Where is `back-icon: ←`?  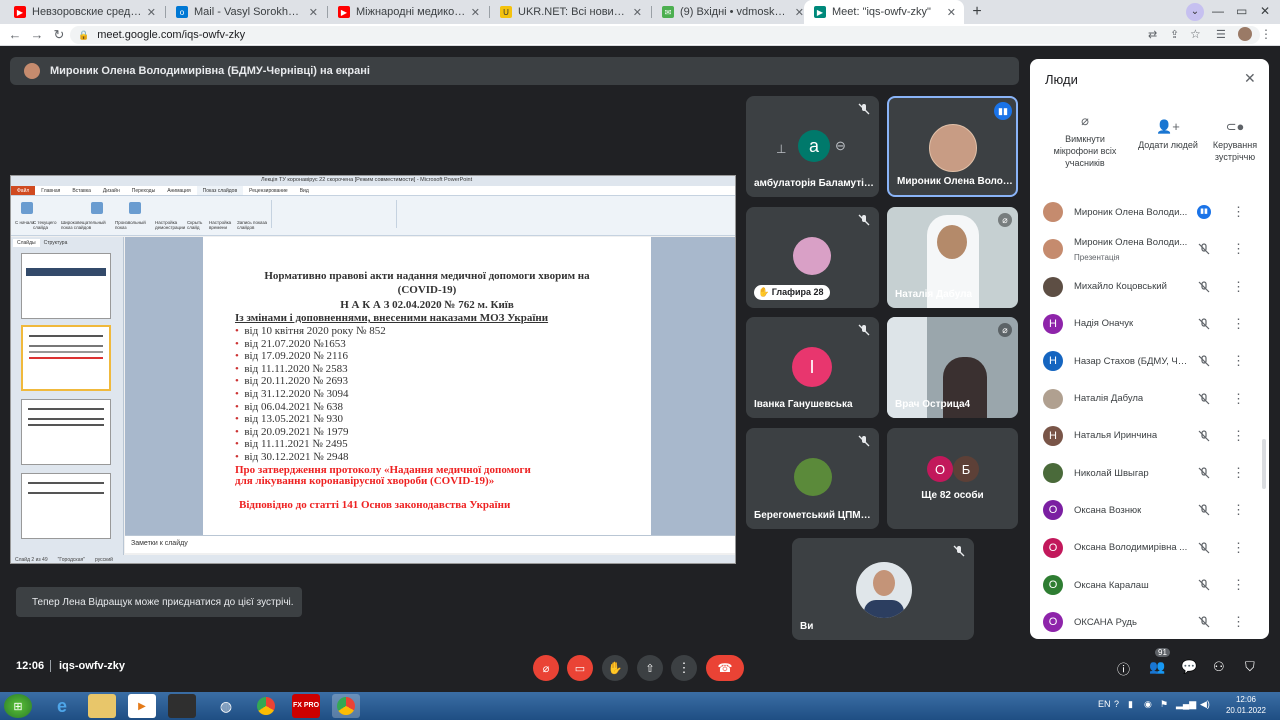
back-icon: ← is located at coordinates (15, 35).